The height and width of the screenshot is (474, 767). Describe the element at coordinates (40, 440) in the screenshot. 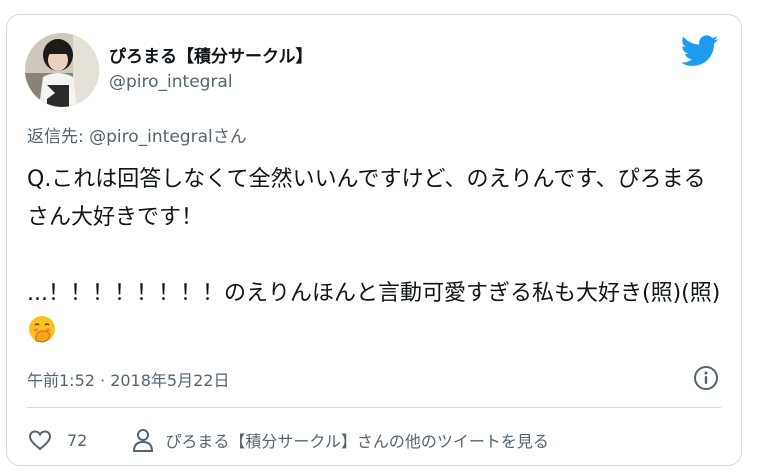

I see `heart-icon` at that location.